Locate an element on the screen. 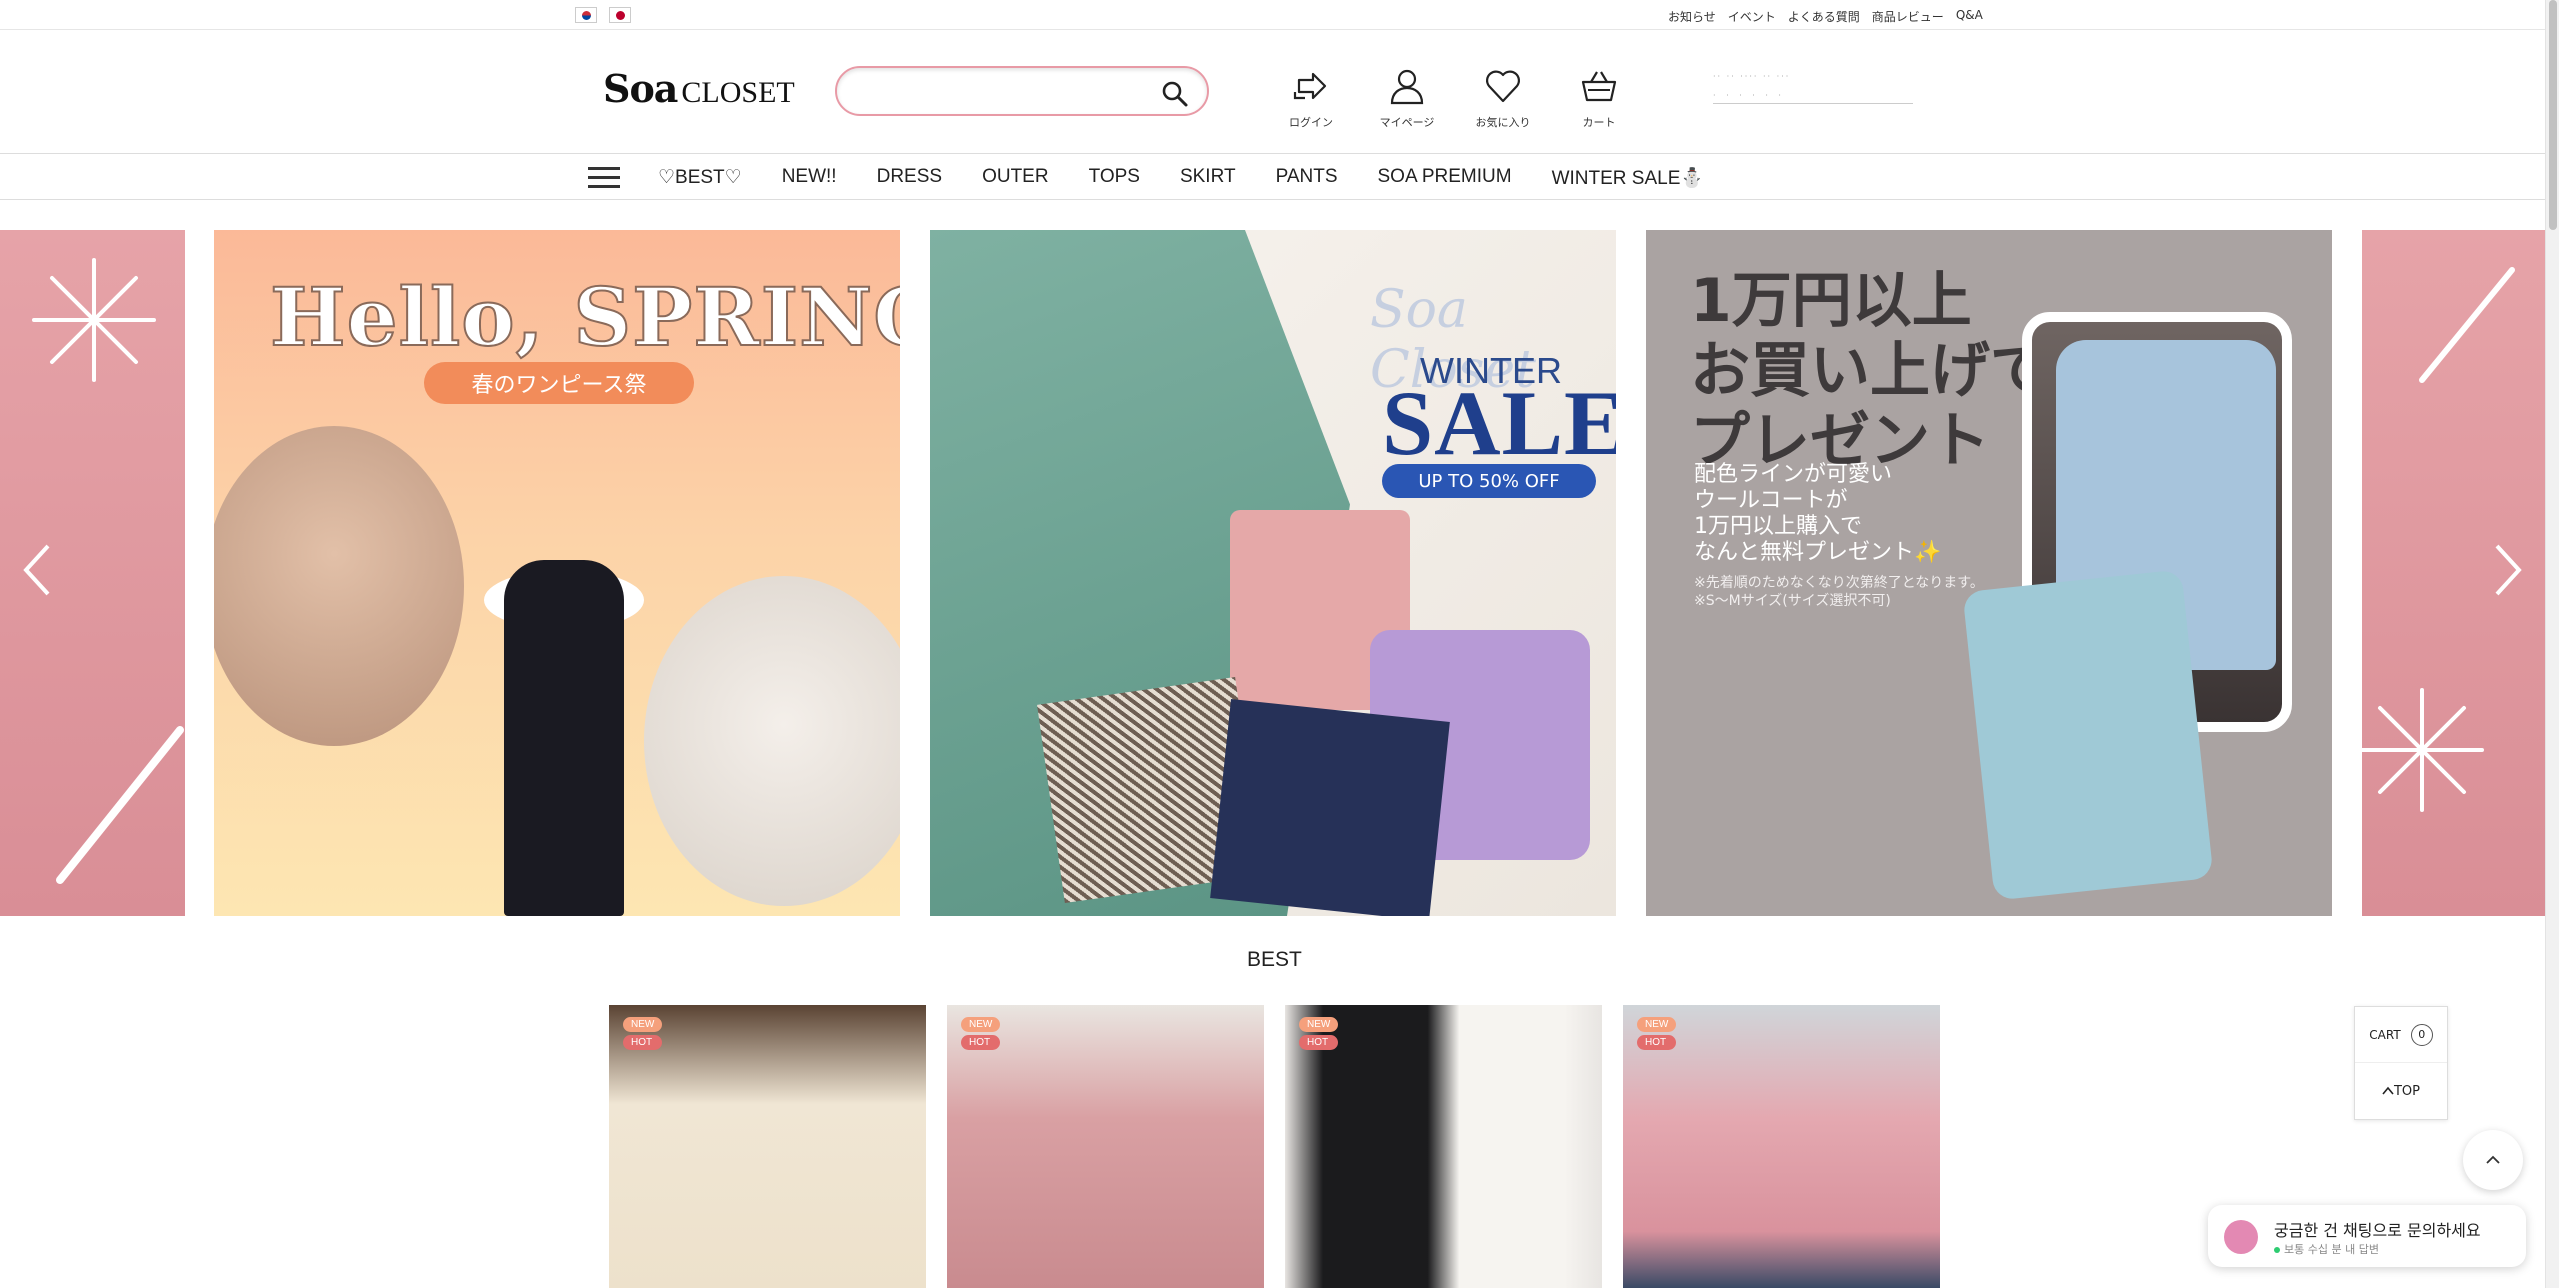 The image size is (2559, 1288). nav-winter-sale: WINTER SALE⛄ is located at coordinates (1628, 178).